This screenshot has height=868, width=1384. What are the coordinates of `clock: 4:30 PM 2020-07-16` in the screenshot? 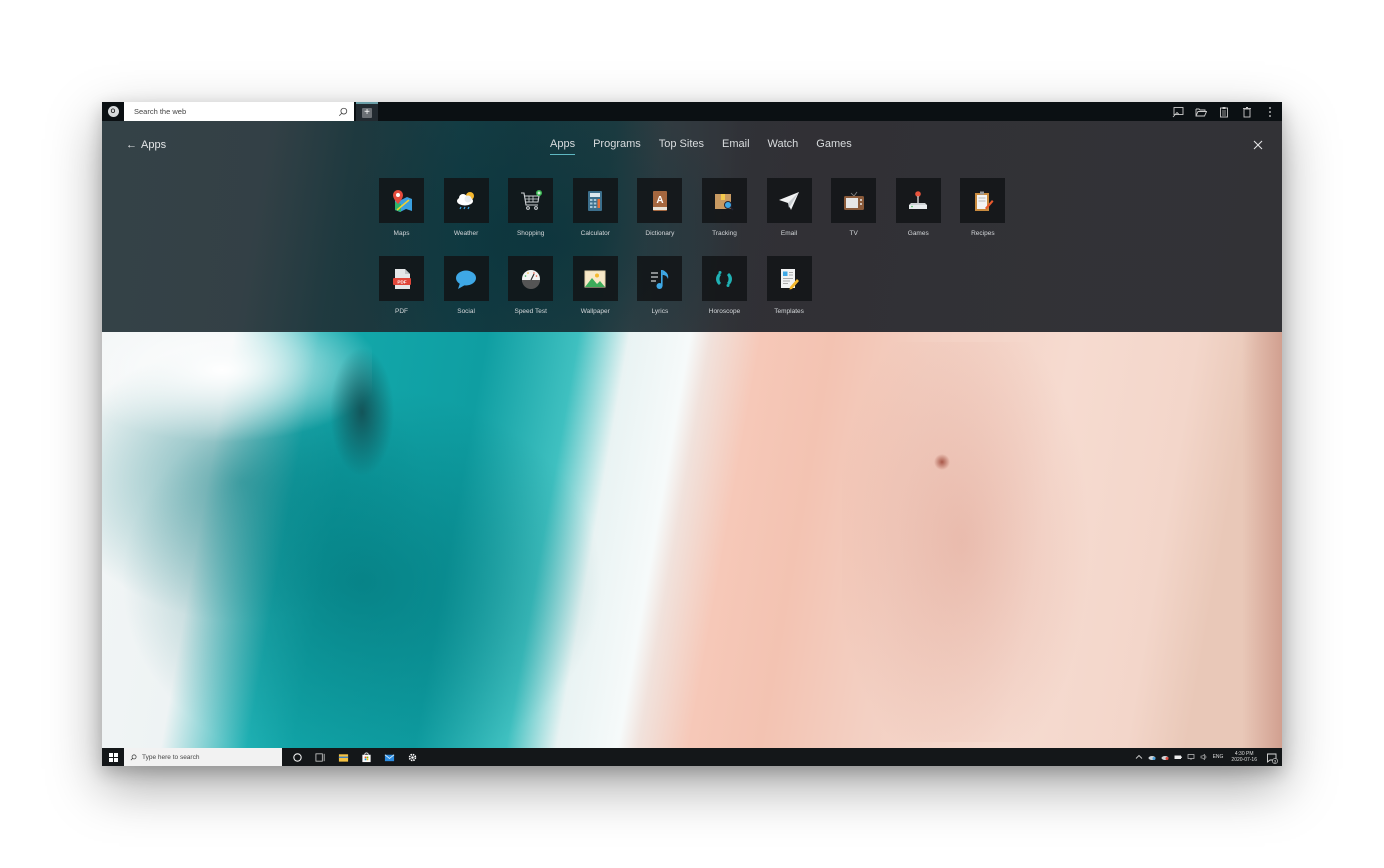 It's located at (1244, 757).